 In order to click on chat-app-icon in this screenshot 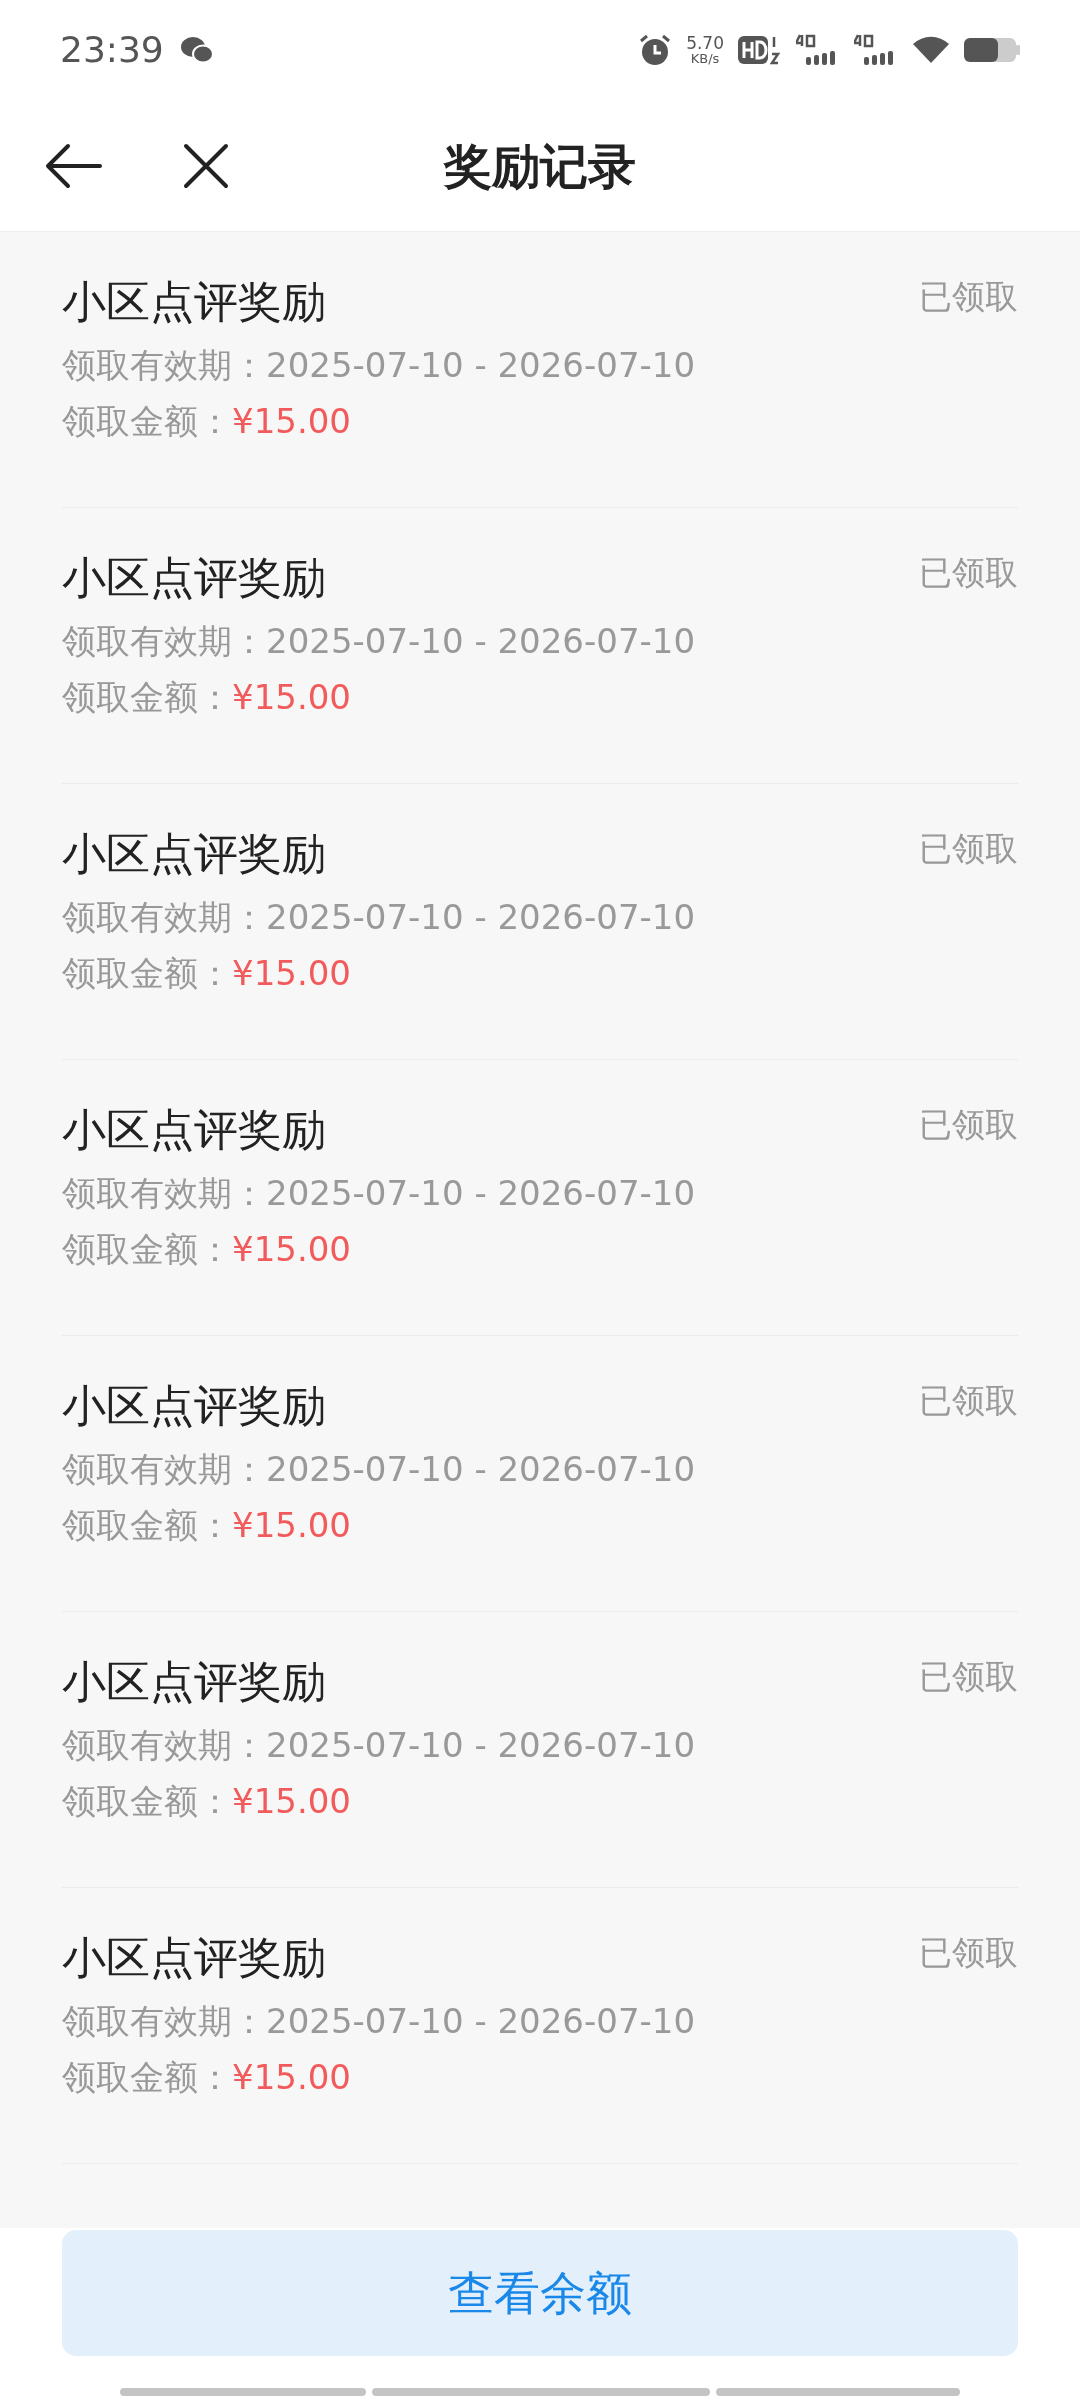, I will do `click(196, 50)`.